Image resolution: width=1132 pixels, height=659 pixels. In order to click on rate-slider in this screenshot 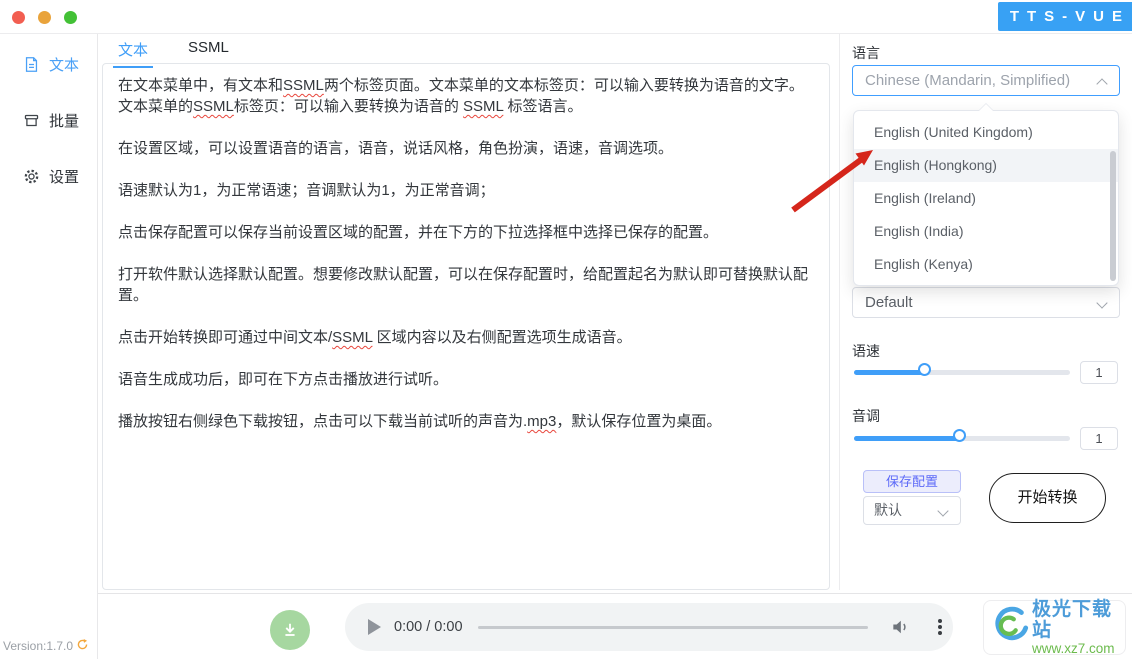, I will do `click(962, 372)`.